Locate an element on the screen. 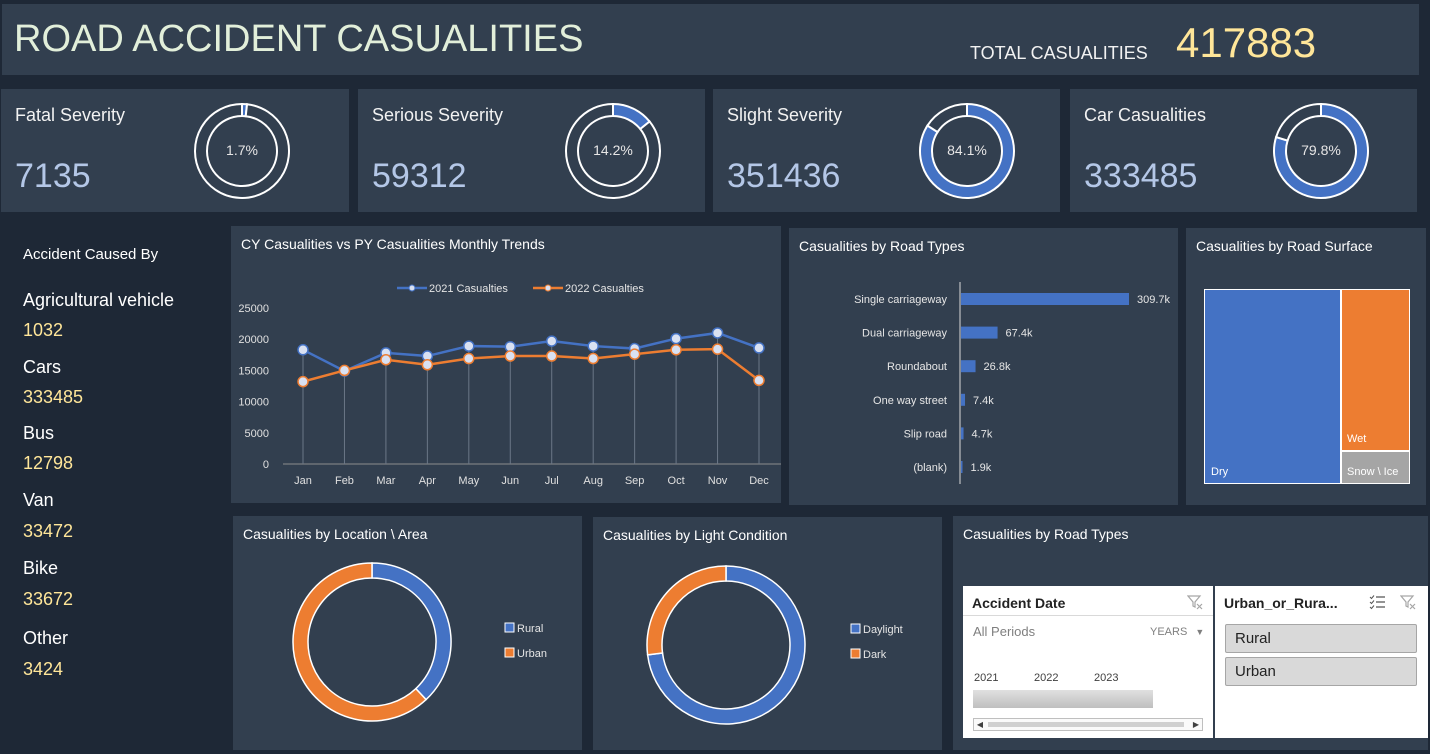 The width and height of the screenshot is (1430, 754). x-tick-label: Oct is located at coordinates (676, 481).